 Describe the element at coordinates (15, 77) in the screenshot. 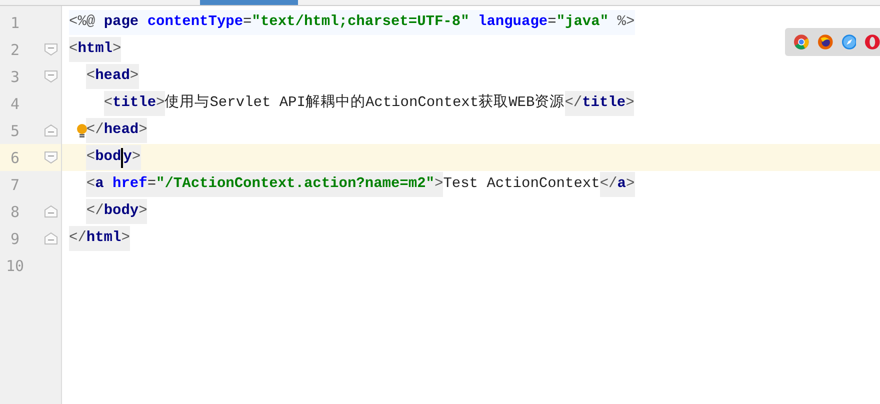

I see `line-number: 3` at that location.